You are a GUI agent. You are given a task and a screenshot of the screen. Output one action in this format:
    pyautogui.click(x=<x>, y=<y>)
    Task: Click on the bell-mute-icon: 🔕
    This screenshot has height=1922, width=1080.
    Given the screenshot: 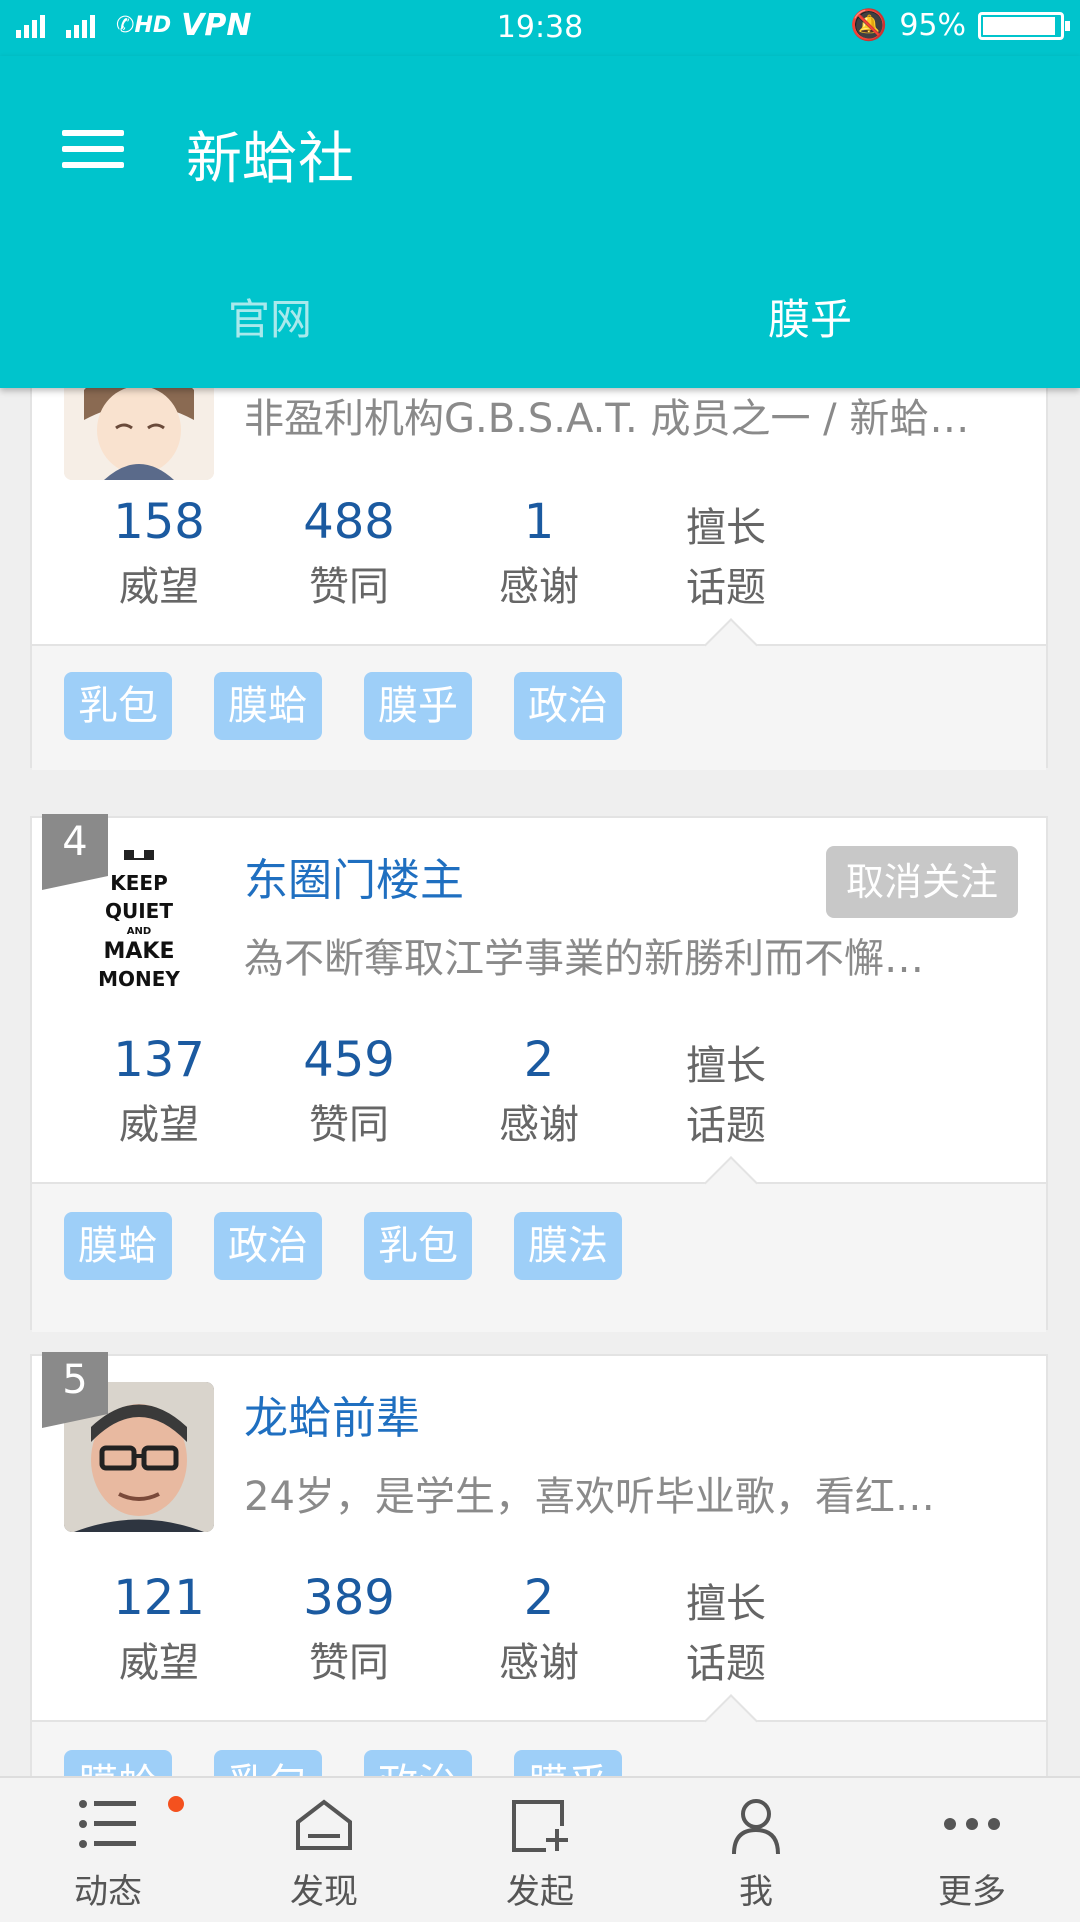 What is the action you would take?
    pyautogui.click(x=868, y=25)
    